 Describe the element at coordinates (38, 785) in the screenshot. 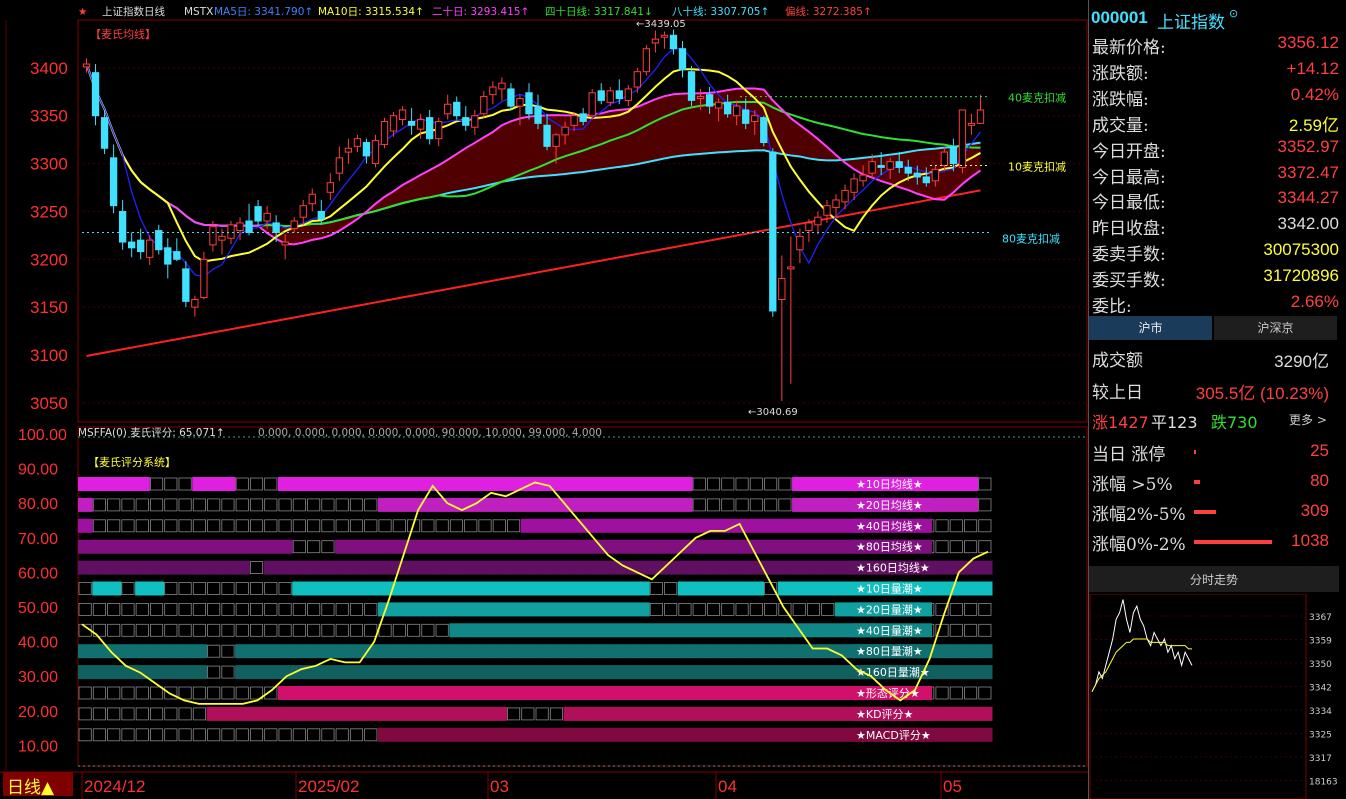

I see `period-button: 日线▲` at that location.